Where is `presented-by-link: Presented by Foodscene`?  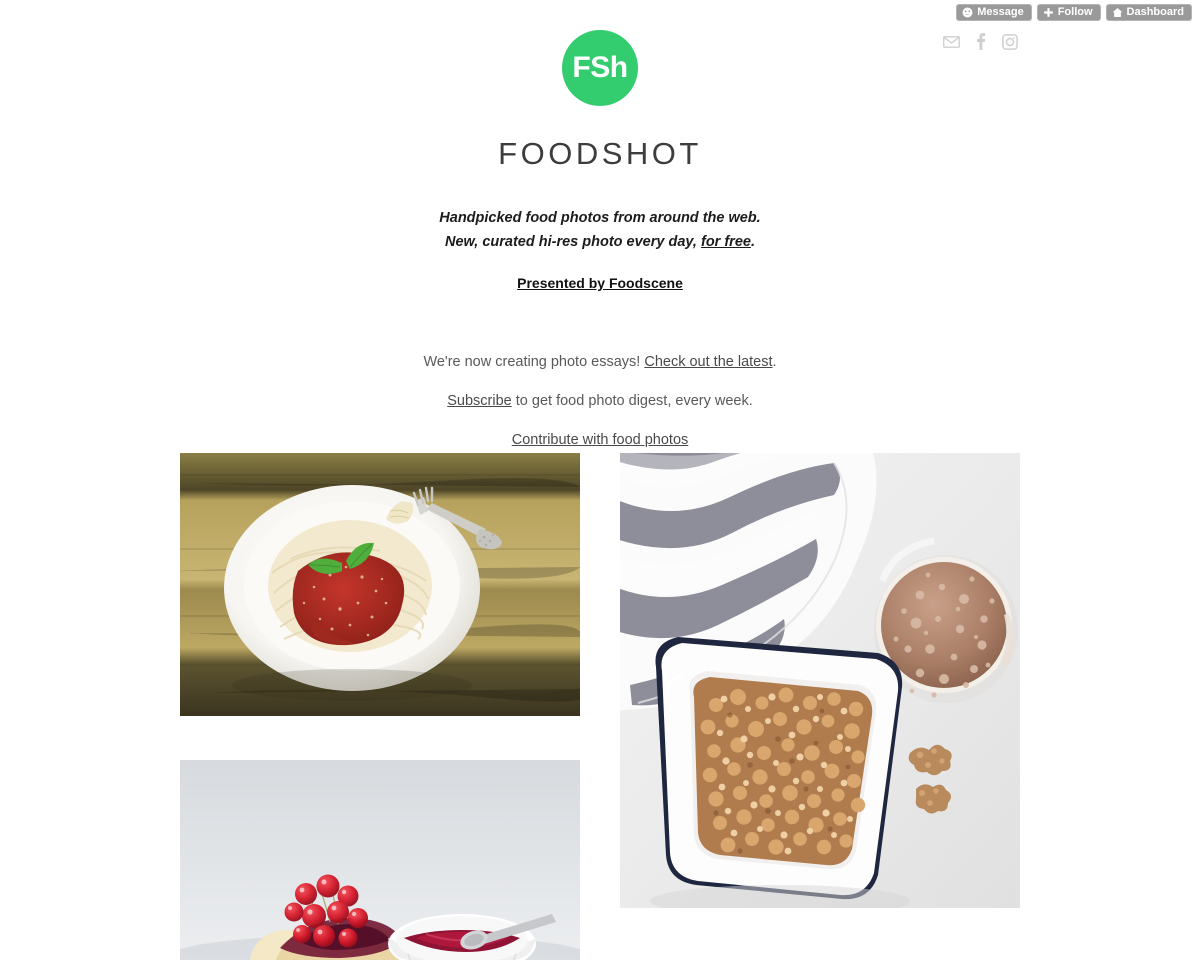
presented-by-link: Presented by Foodscene is located at coordinates (600, 283).